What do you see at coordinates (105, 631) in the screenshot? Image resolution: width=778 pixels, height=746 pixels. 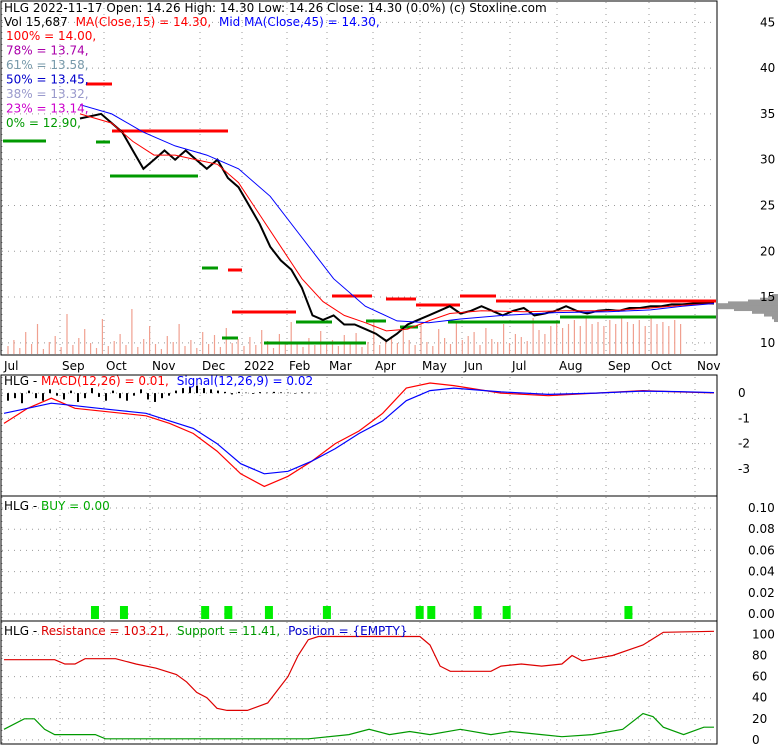 I see `resistance-label: Resistance = 103.21,` at bounding box center [105, 631].